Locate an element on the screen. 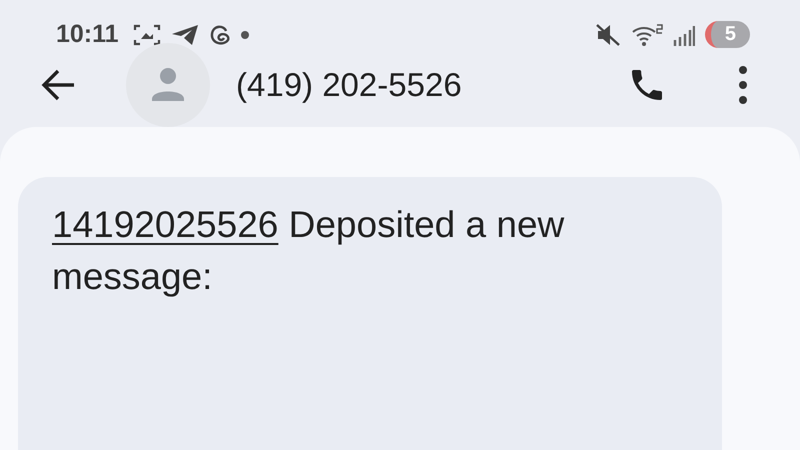  signal-icon is located at coordinates (683, 35).